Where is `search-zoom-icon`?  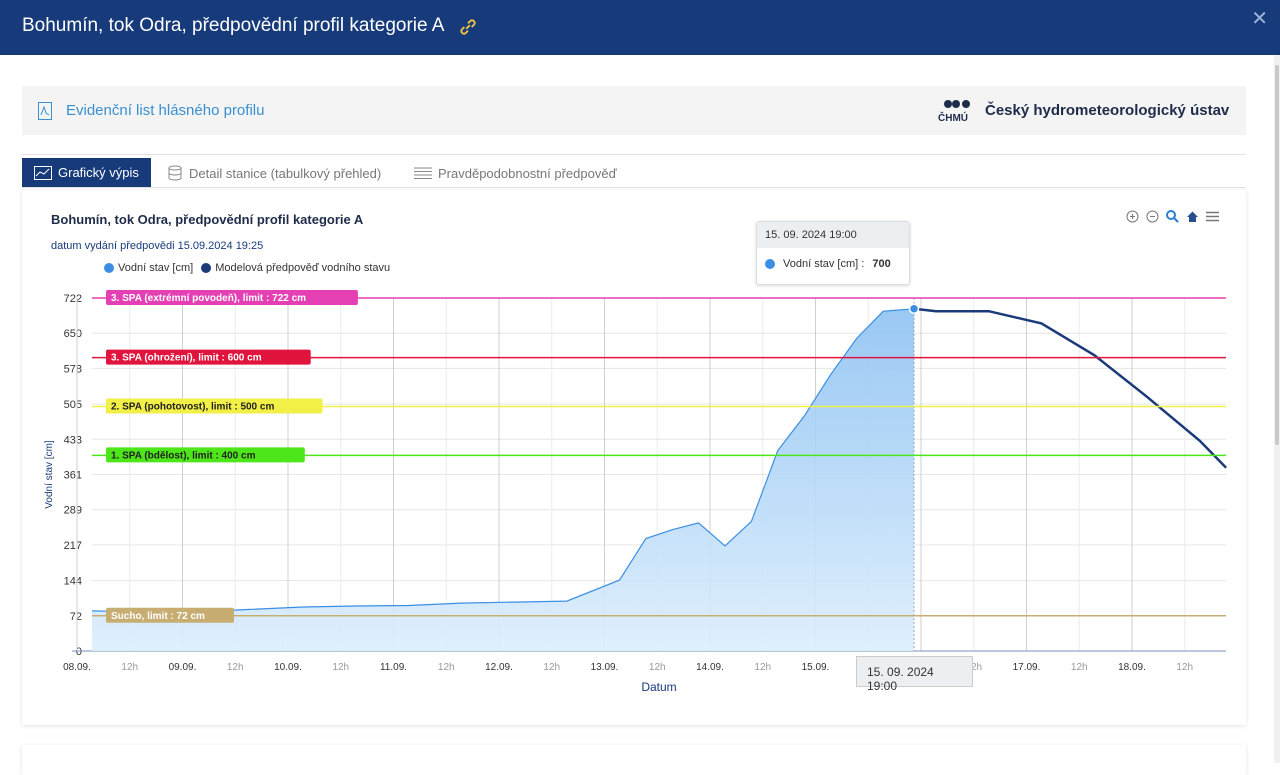
search-zoom-icon is located at coordinates (1172, 216).